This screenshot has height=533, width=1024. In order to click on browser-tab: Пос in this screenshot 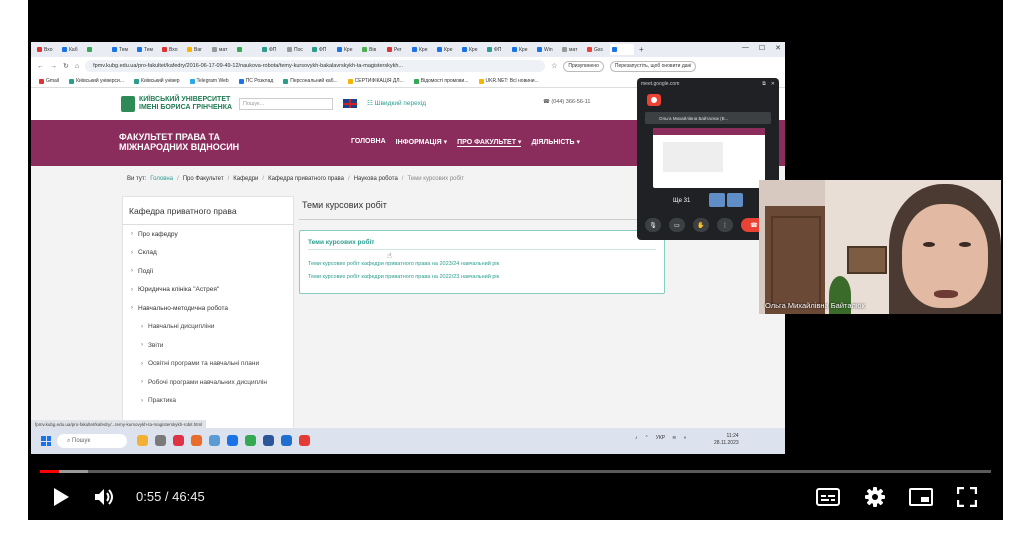, I will do `click(297, 49)`.